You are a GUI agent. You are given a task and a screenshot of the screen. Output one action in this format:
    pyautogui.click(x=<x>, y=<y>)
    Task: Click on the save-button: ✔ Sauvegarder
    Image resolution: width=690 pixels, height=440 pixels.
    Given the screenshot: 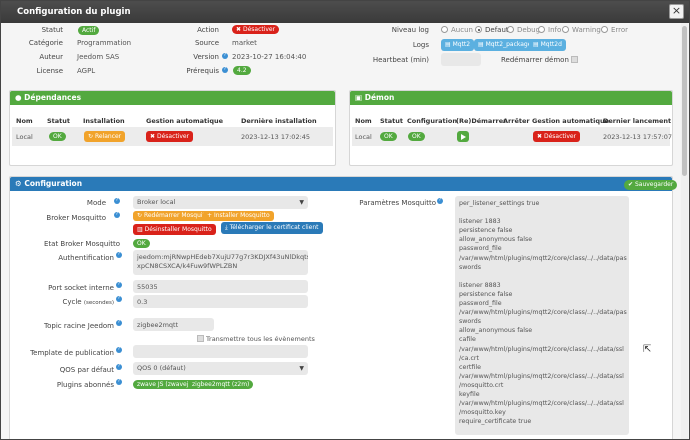 What is the action you would take?
    pyautogui.click(x=651, y=184)
    